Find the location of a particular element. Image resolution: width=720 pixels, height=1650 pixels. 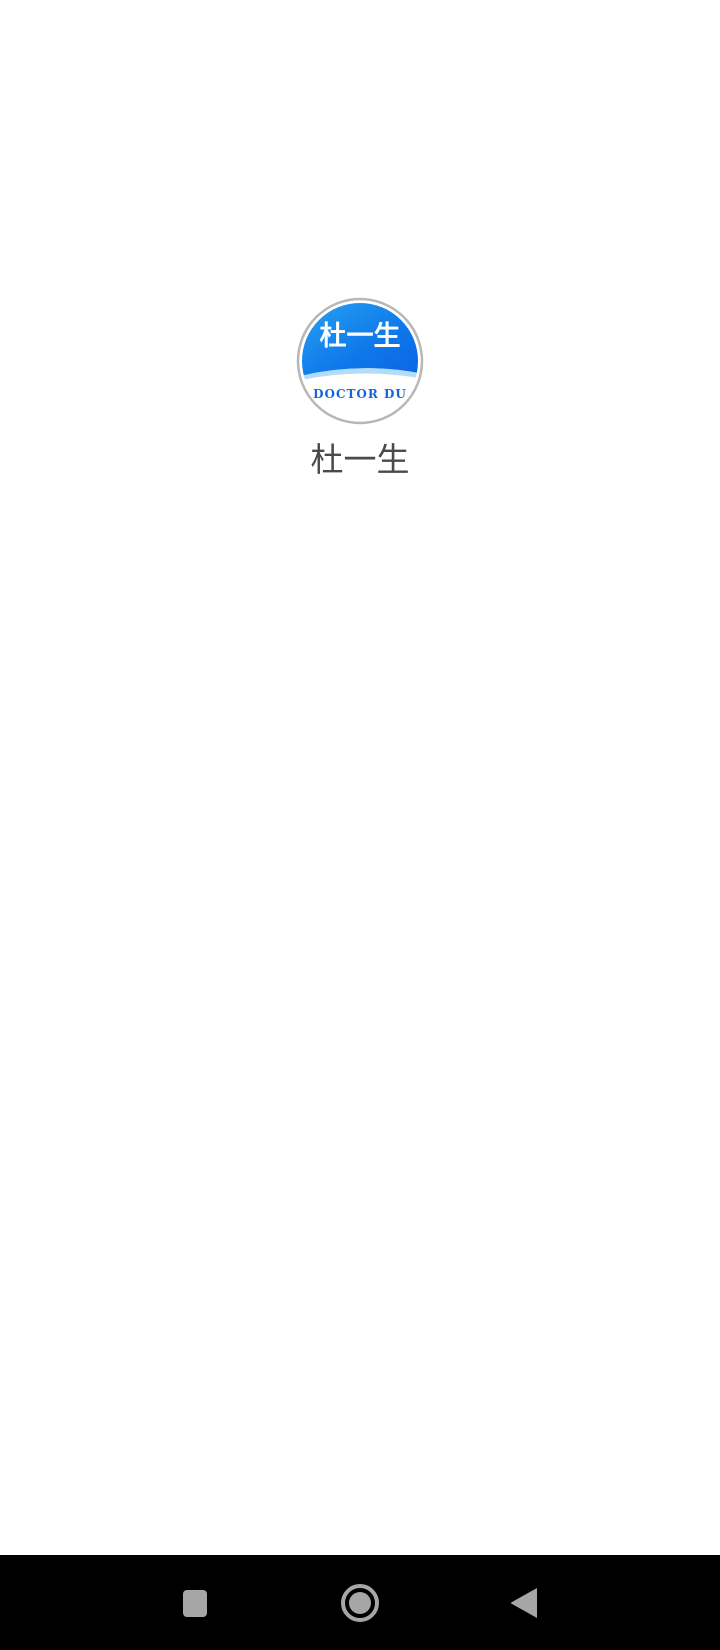

logo-bottom-text: DOCTOR DU is located at coordinates (360, 394).